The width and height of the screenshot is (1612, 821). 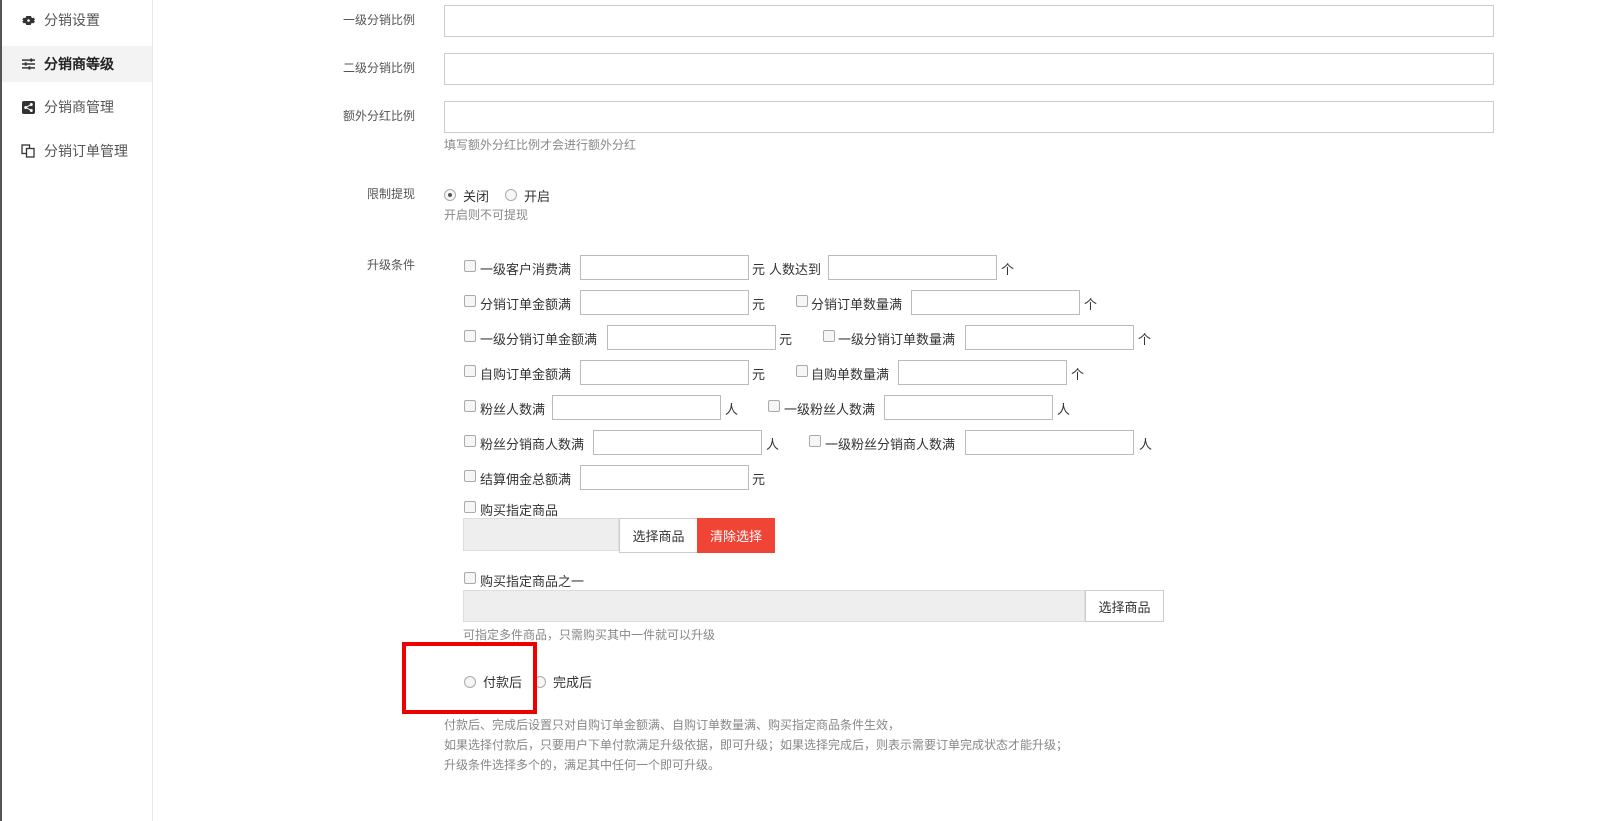 What do you see at coordinates (995, 302) in the screenshot?
I see `cond-order-count-input` at bounding box center [995, 302].